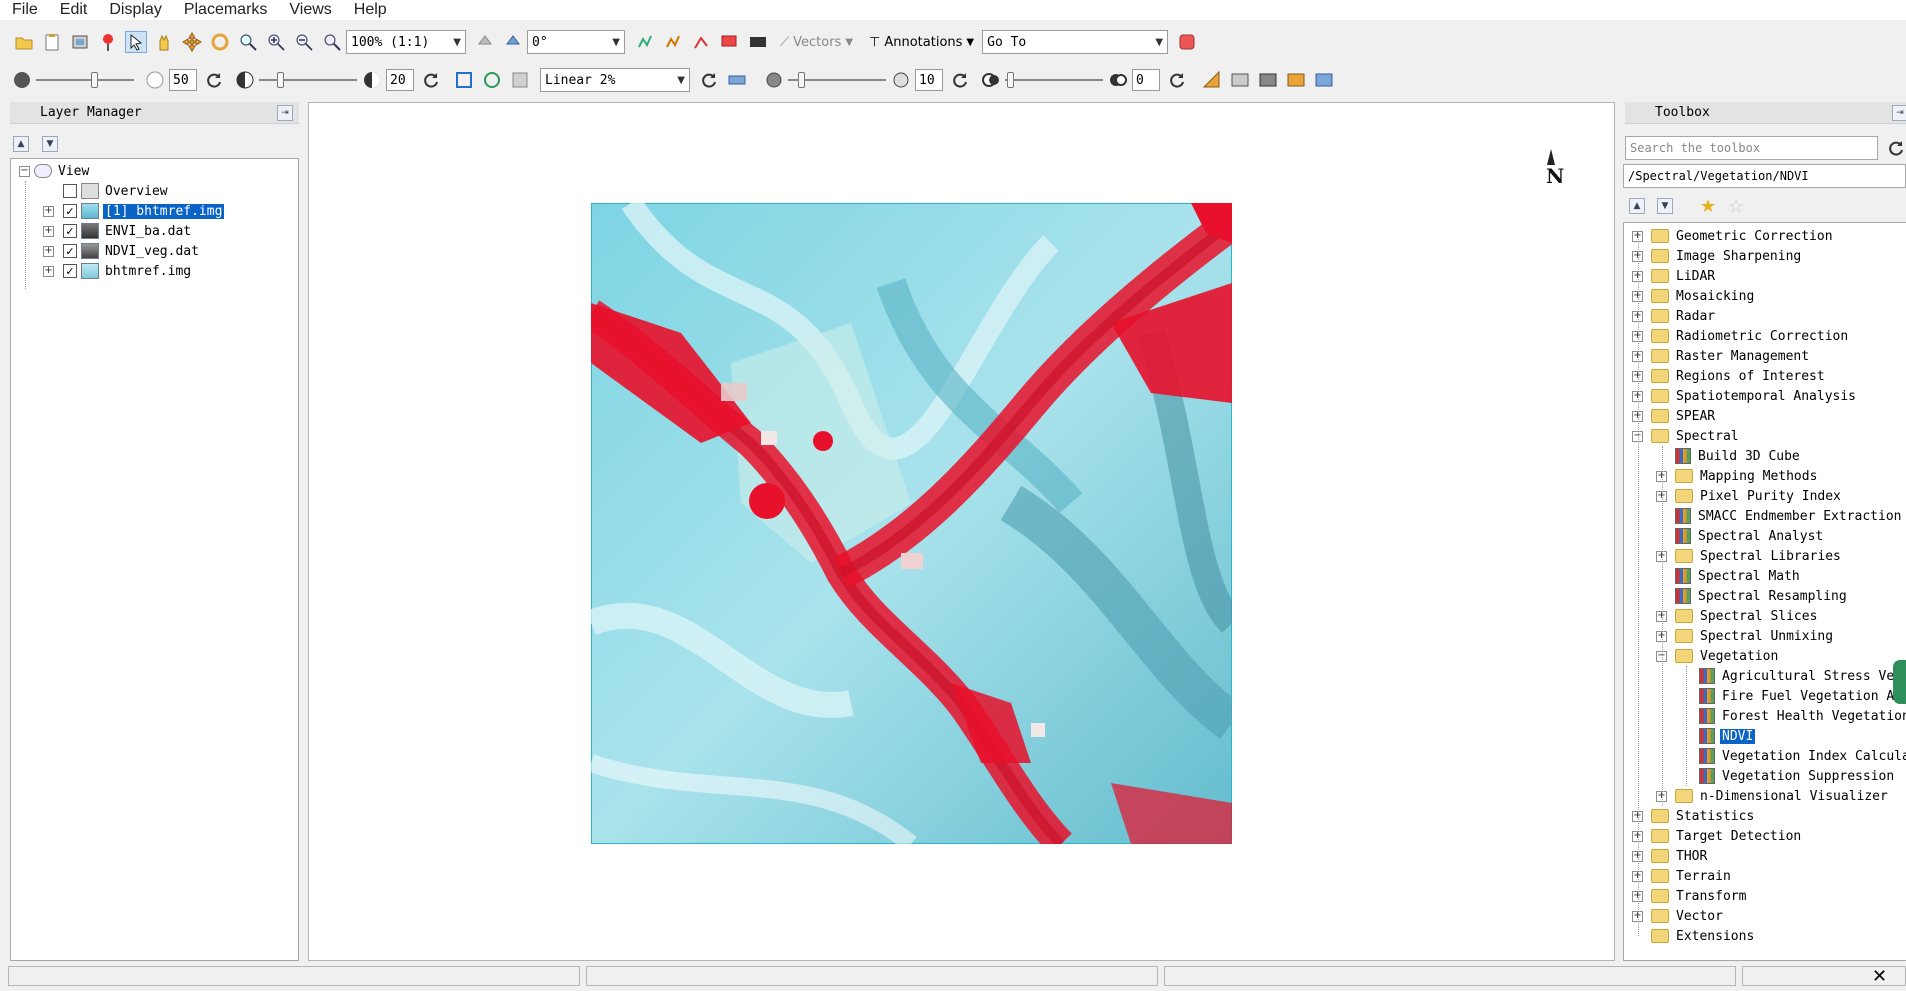 Image resolution: width=1906 pixels, height=991 pixels. I want to click on collapse-all-icon: ▲, so click(21, 144).